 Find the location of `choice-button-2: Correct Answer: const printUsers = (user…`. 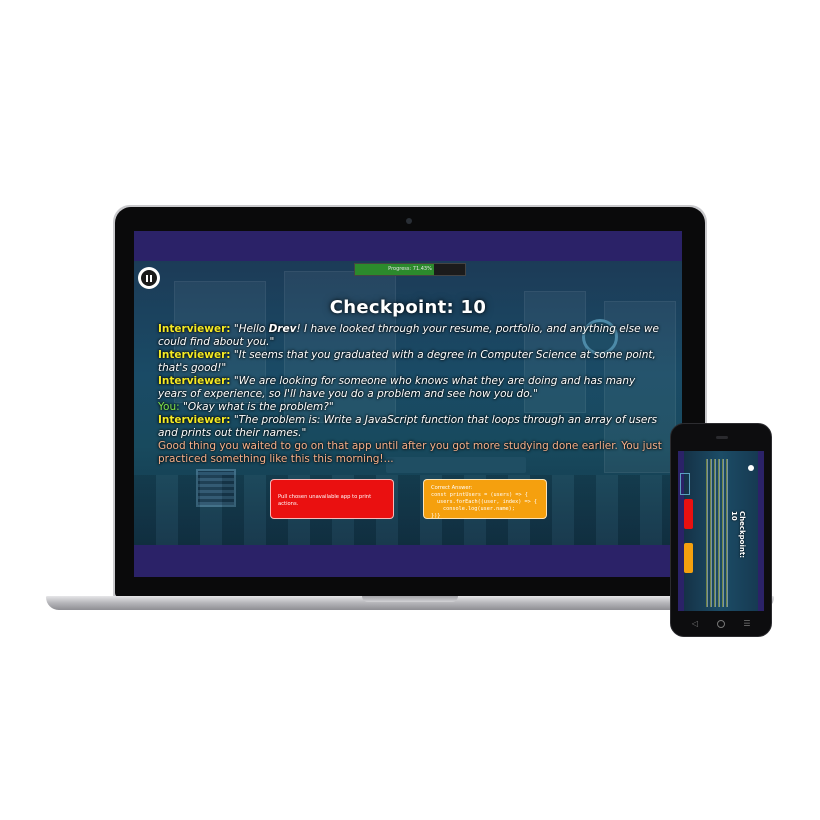

choice-button-2: Correct Answer: const printUsers = (user… is located at coordinates (485, 499).